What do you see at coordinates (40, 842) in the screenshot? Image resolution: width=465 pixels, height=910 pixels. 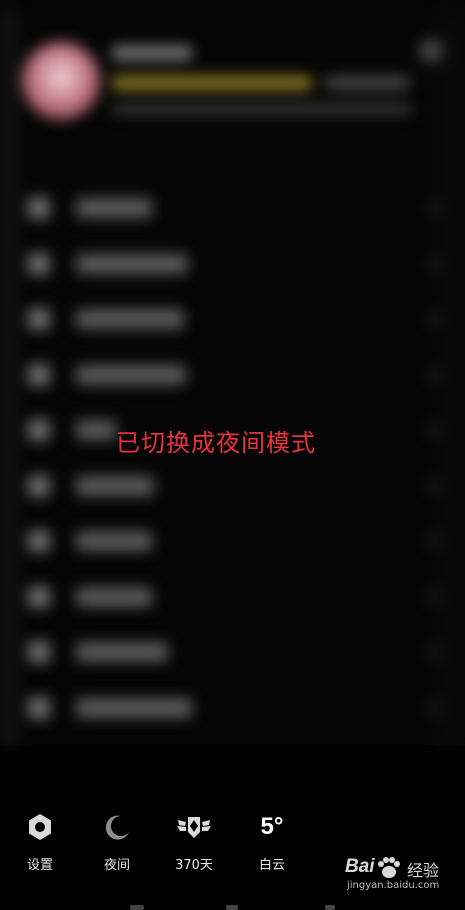 I see `settings-button: 设置` at bounding box center [40, 842].